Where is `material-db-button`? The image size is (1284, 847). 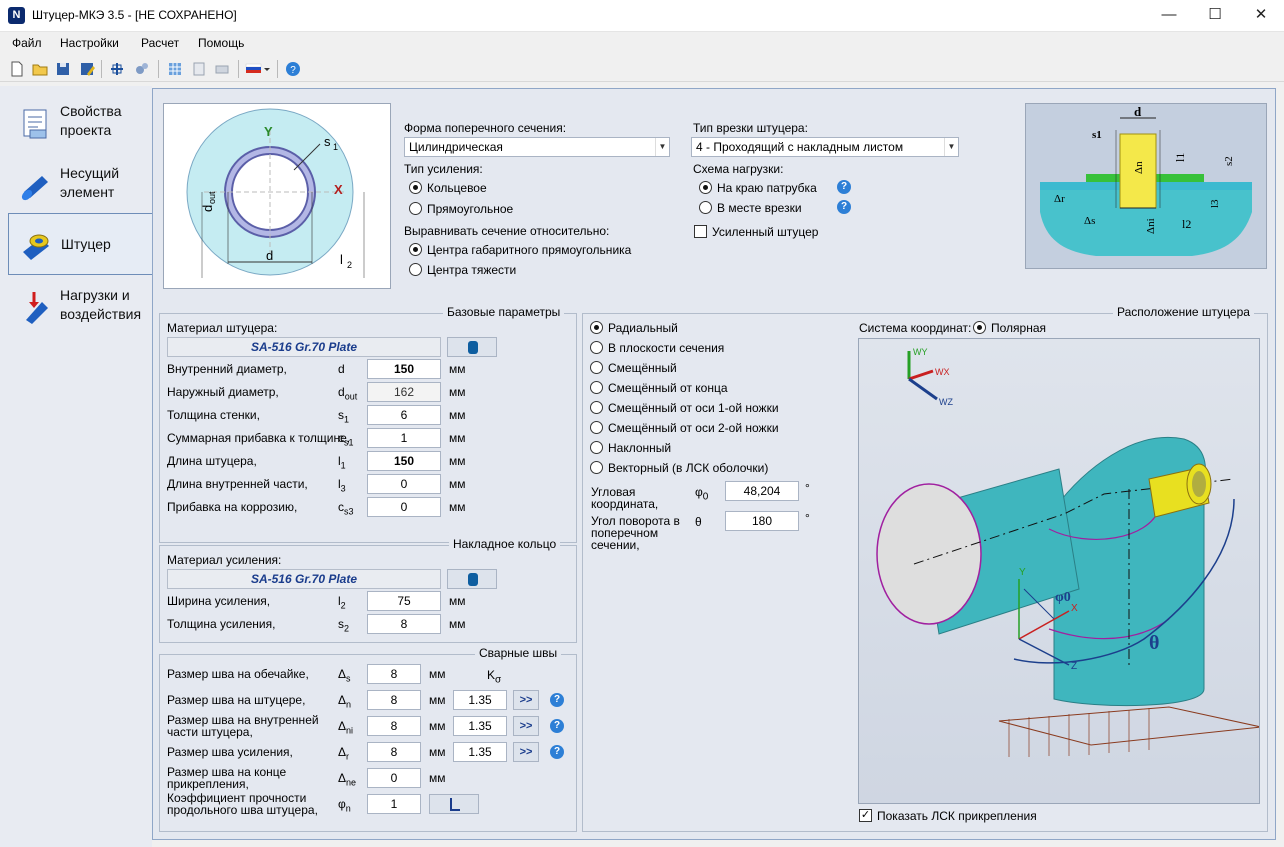 material-db-button is located at coordinates (472, 347).